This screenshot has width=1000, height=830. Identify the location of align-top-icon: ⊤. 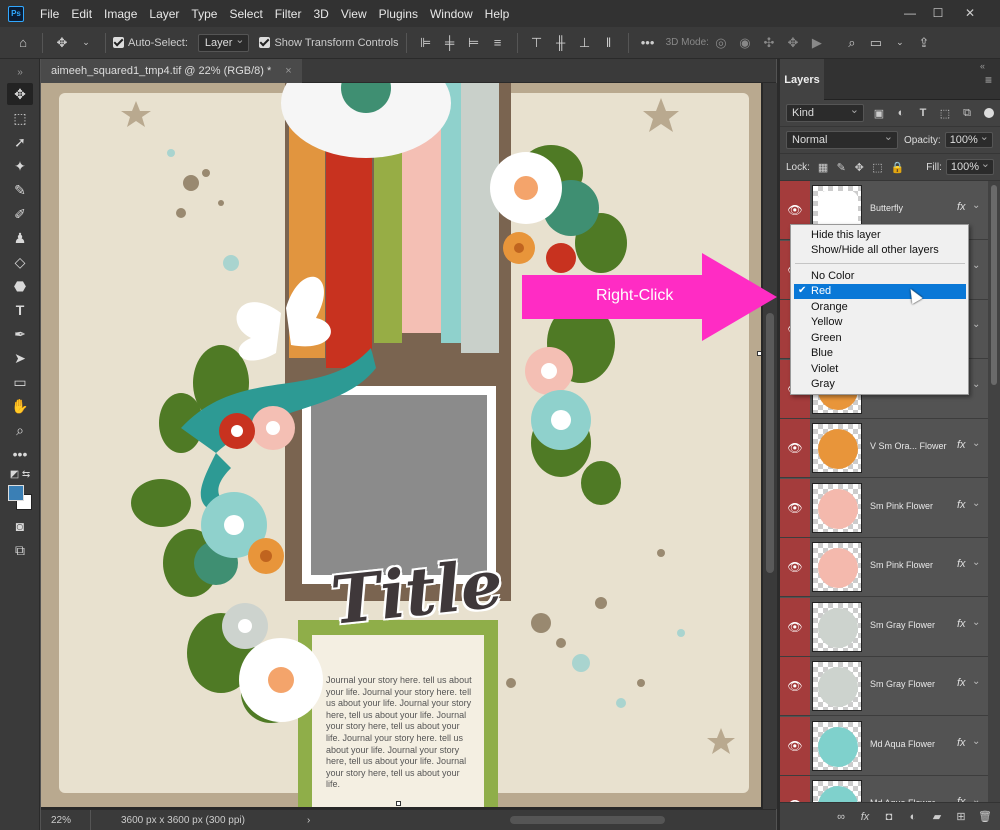
(537, 43).